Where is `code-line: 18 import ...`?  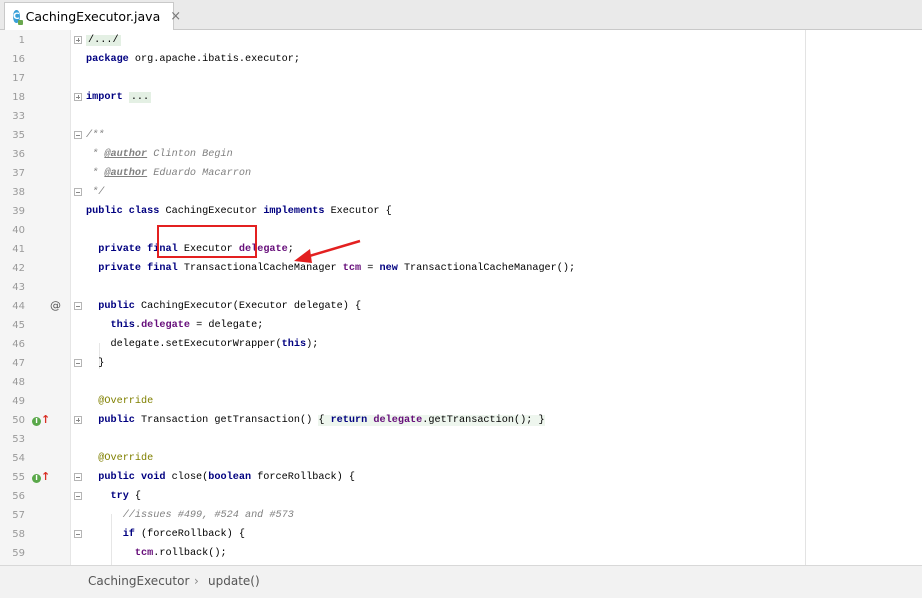
code-line: 18 import ... is located at coordinates (461, 97).